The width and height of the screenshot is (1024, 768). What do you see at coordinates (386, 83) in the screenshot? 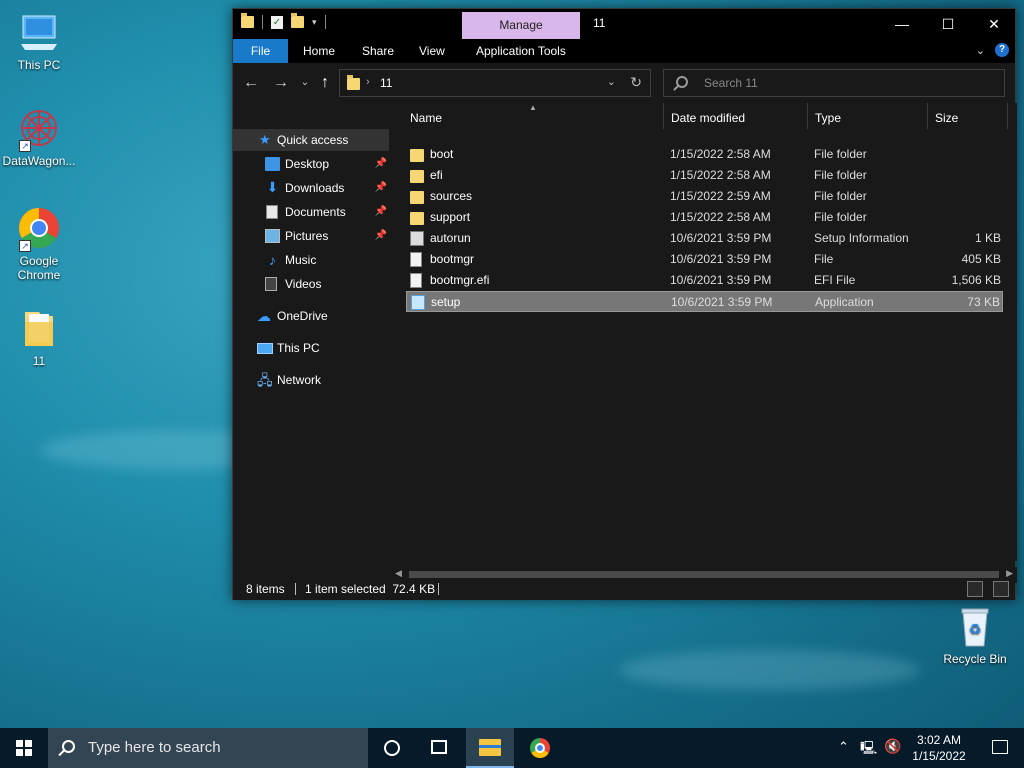
I see `breadcrumb: 11` at bounding box center [386, 83].